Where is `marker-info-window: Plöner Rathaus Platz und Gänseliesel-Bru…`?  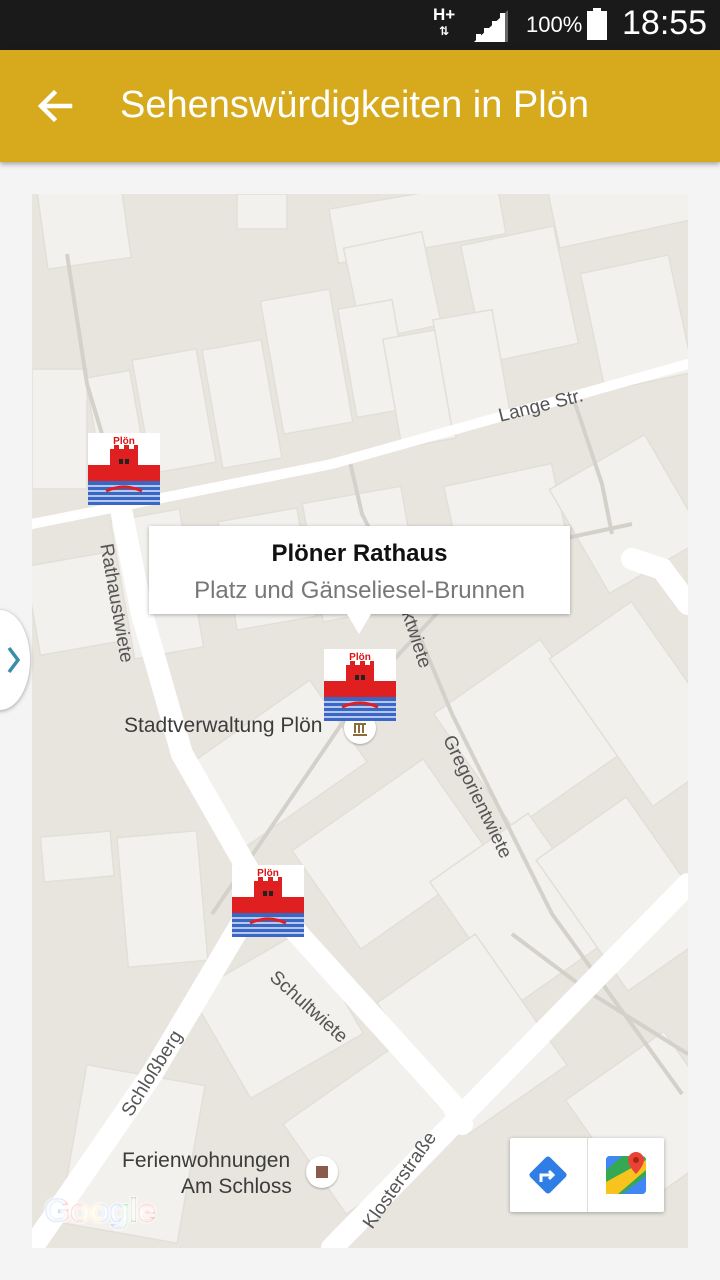 marker-info-window: Plöner Rathaus Platz und Gänseliesel-Bru… is located at coordinates (359, 580).